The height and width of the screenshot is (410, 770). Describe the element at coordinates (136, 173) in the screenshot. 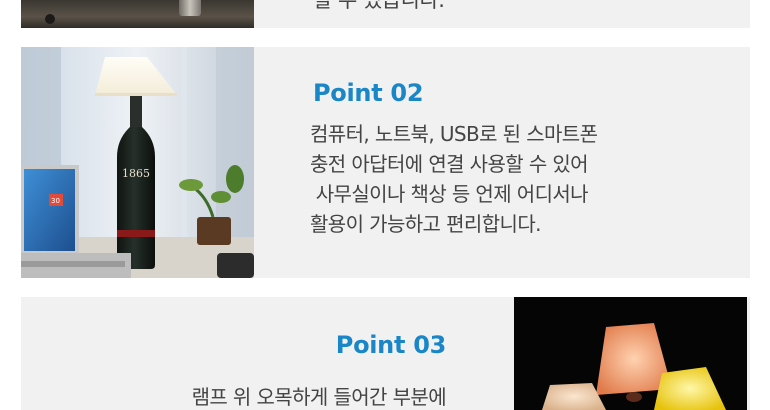

I see `bottle-label-text: 1865` at that location.